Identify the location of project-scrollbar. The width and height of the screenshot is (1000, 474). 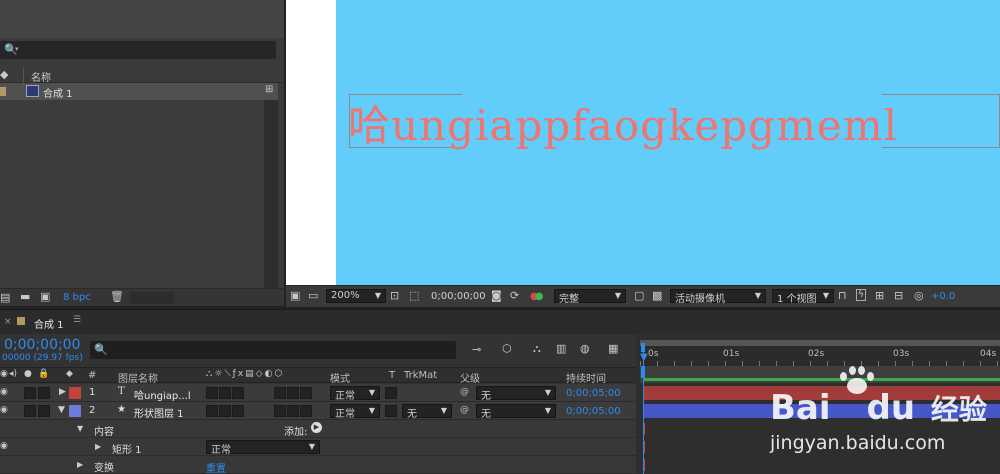
(271, 195).